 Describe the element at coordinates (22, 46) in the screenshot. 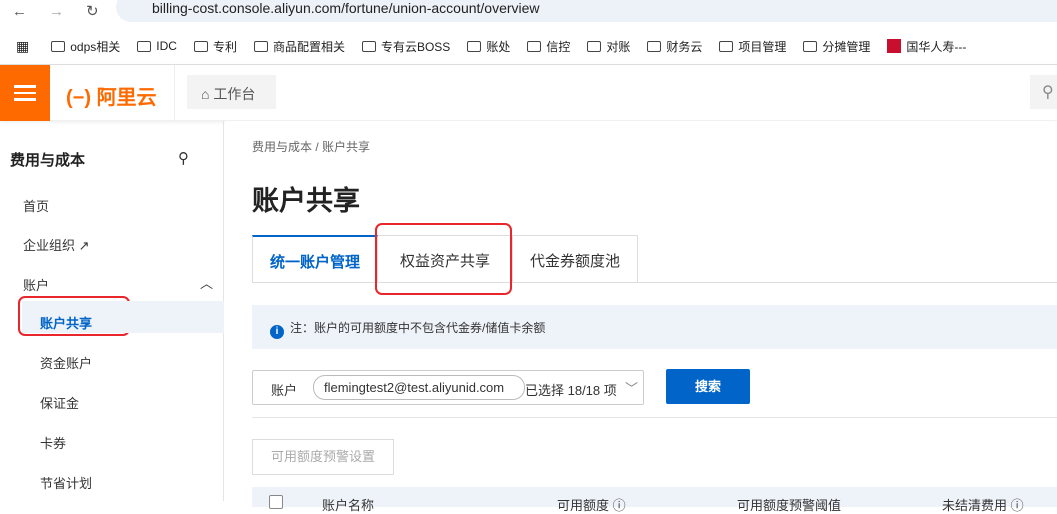

I see `apps-icon: ▦` at that location.